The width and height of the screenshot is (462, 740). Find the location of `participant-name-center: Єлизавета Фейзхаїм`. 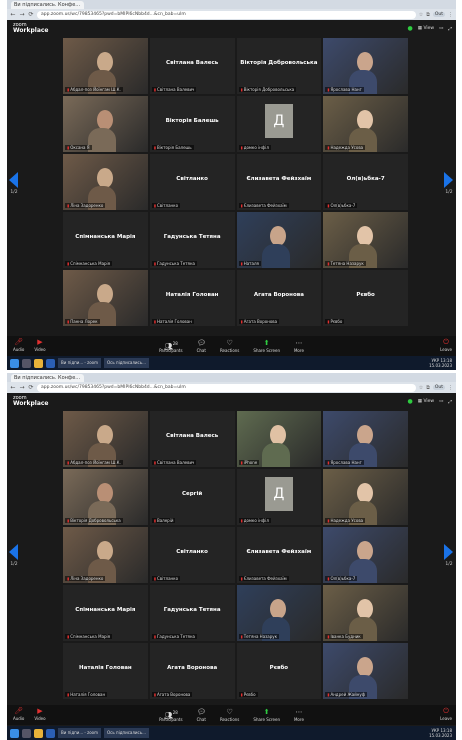

participant-name-center: Єлизавета Фейзхаїм is located at coordinates (279, 179).